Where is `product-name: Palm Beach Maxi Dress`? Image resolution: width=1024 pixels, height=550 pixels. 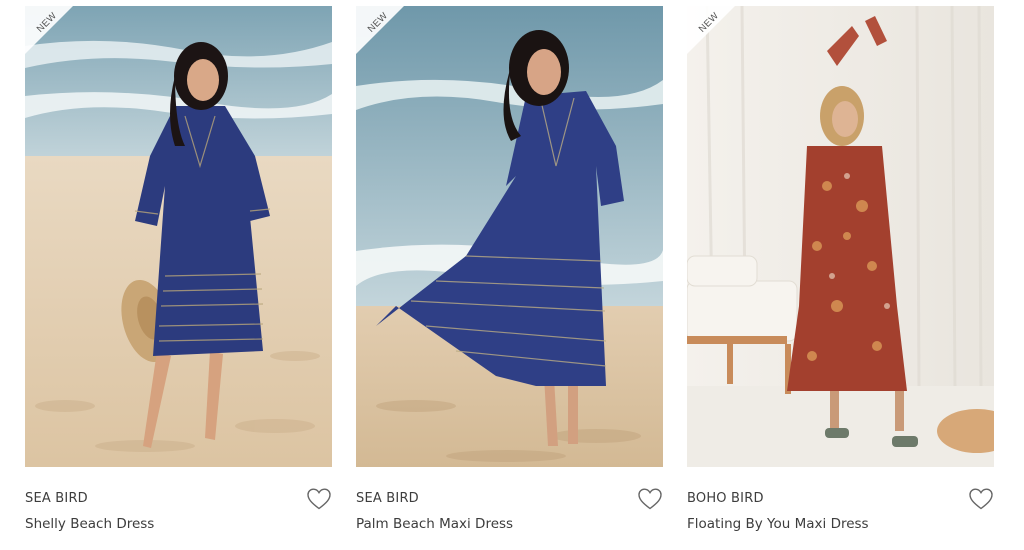 product-name: Palm Beach Maxi Dress is located at coordinates (434, 524).